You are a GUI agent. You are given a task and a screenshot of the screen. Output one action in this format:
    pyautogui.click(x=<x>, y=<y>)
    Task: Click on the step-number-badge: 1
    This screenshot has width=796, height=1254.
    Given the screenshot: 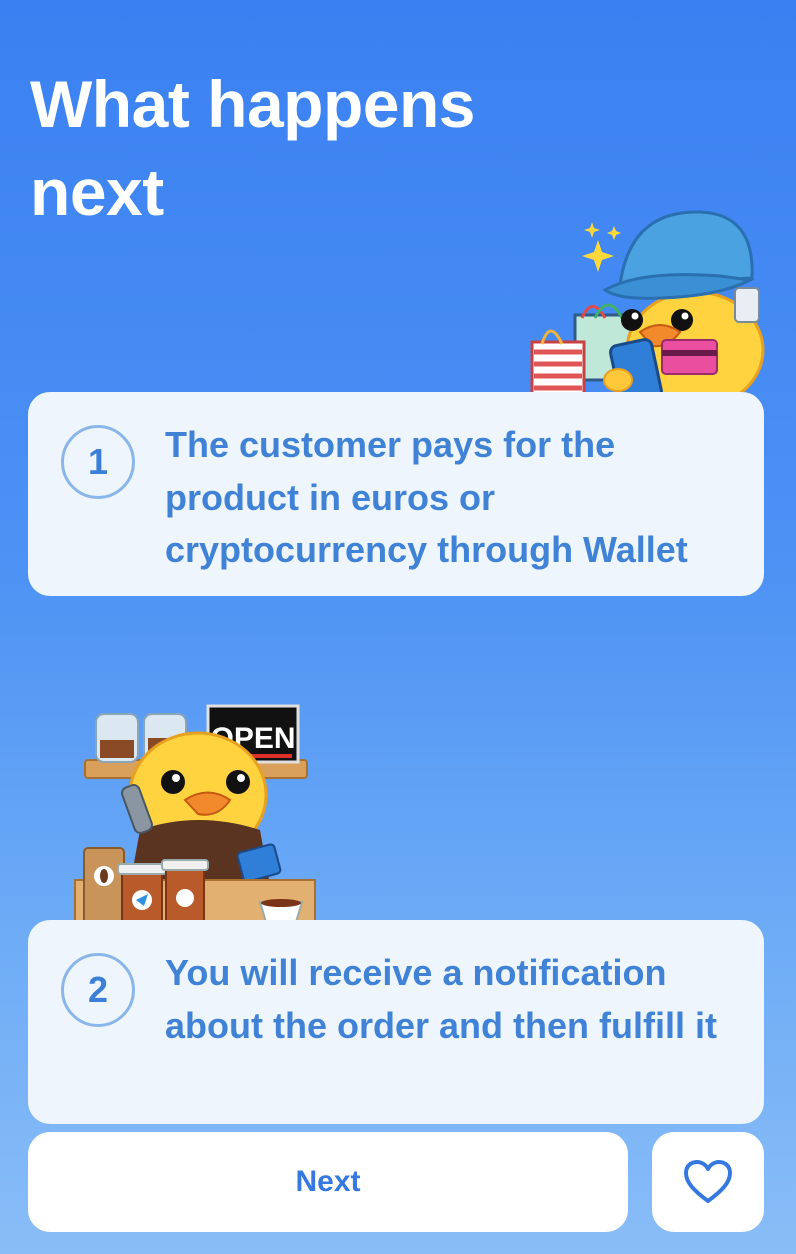 What is the action you would take?
    pyautogui.click(x=98, y=462)
    